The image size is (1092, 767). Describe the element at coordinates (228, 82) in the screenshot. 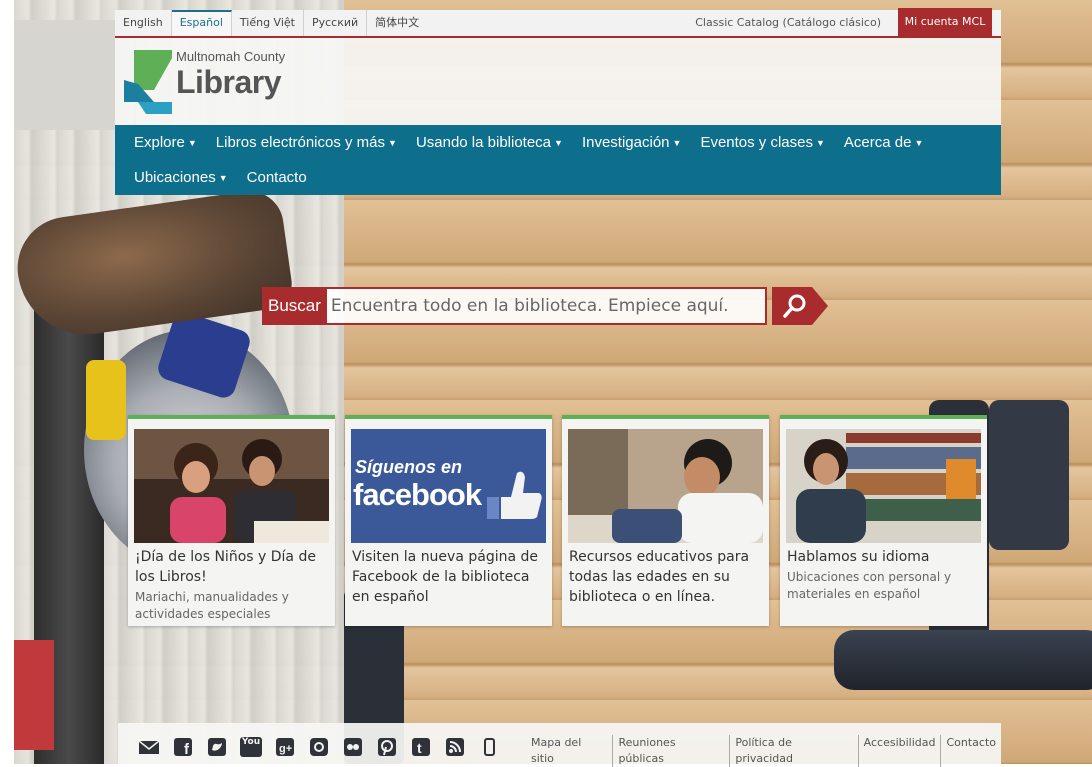

I see `logo-library-text: Library` at that location.